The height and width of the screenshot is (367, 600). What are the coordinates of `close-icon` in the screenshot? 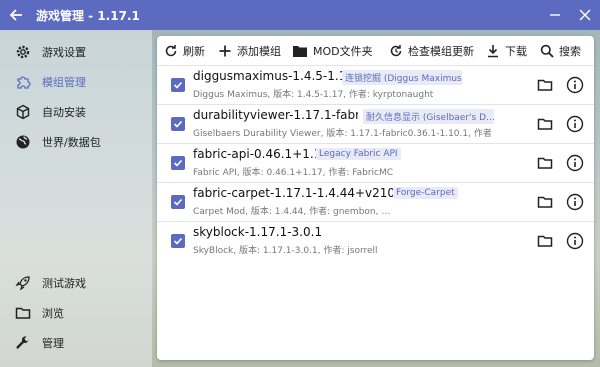 It's located at (585, 15).